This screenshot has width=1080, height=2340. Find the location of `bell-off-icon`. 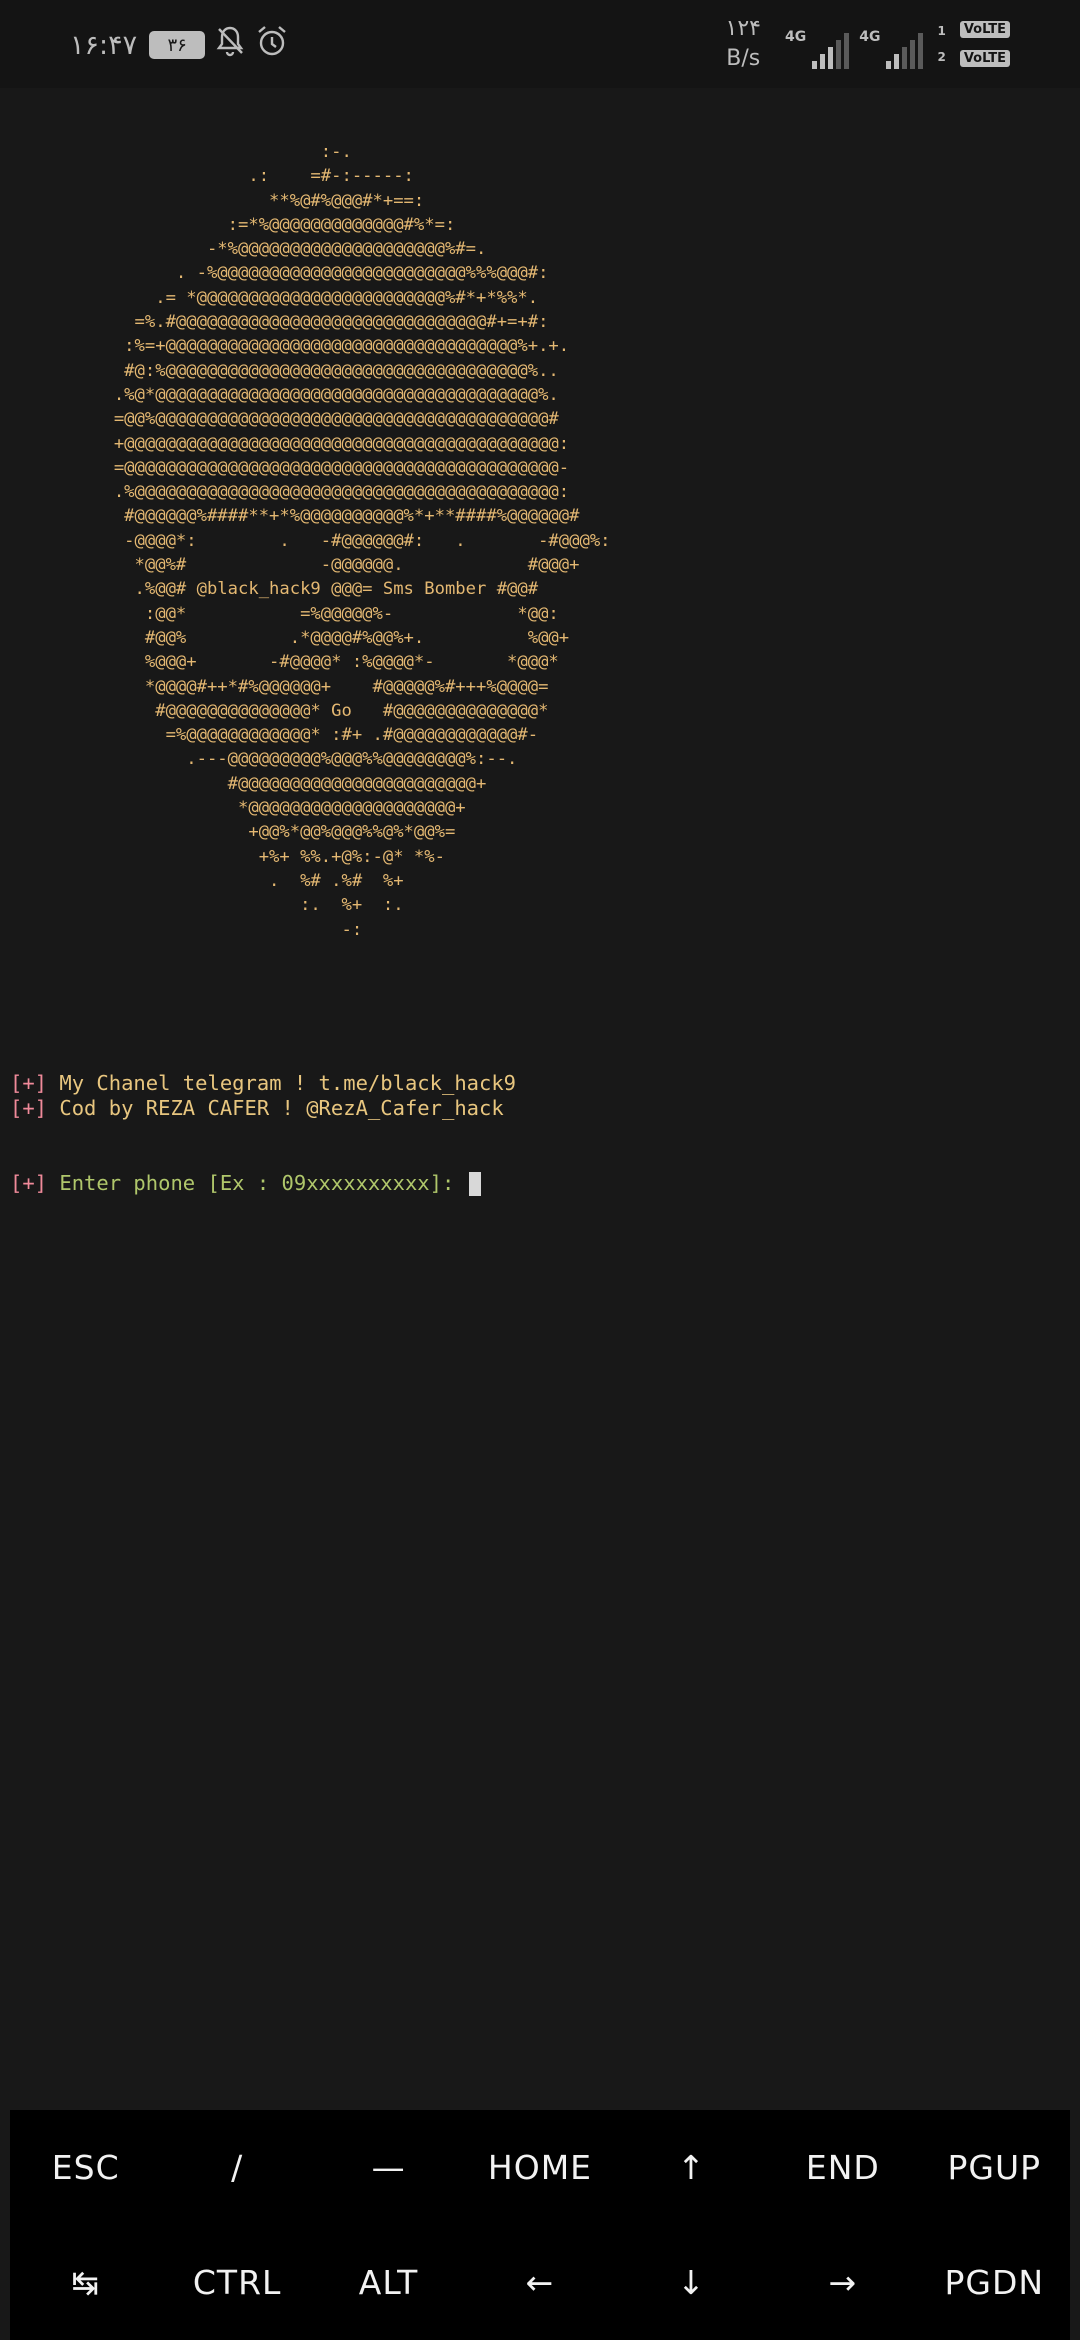

bell-off-icon is located at coordinates (230, 45).